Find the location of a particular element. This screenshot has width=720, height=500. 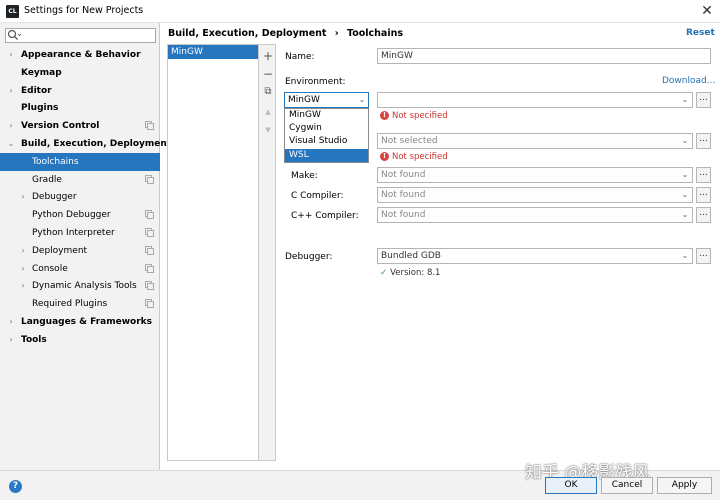

breadcrumb-current: Toolchains is located at coordinates (375, 33).